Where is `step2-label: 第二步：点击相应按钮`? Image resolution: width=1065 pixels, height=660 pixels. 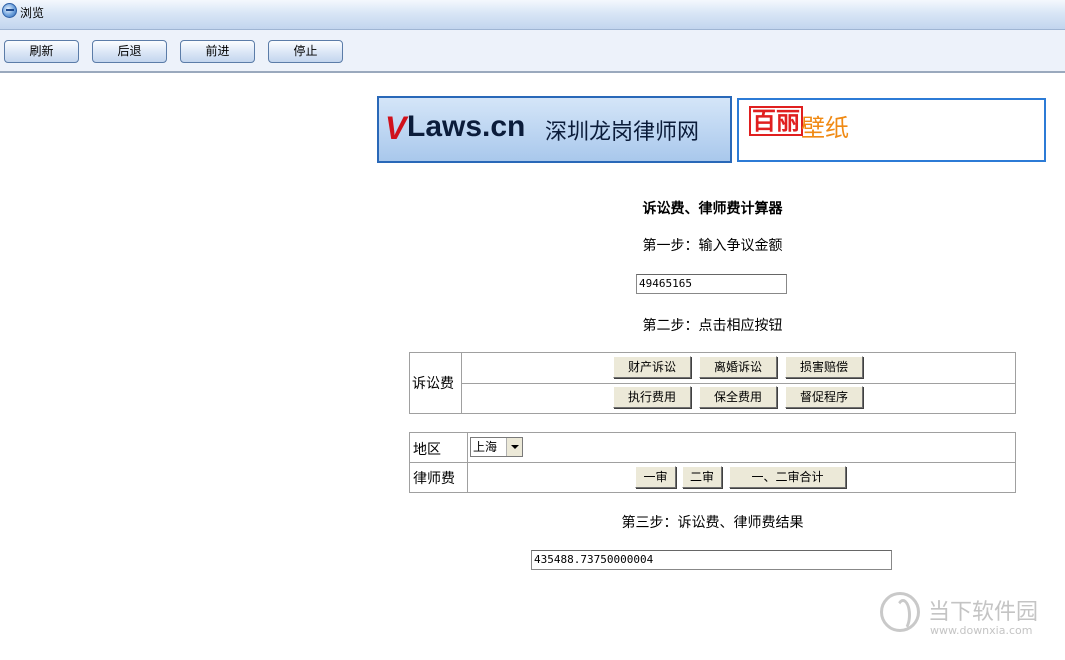 step2-label: 第二步：点击相应按钮 is located at coordinates (712, 326).